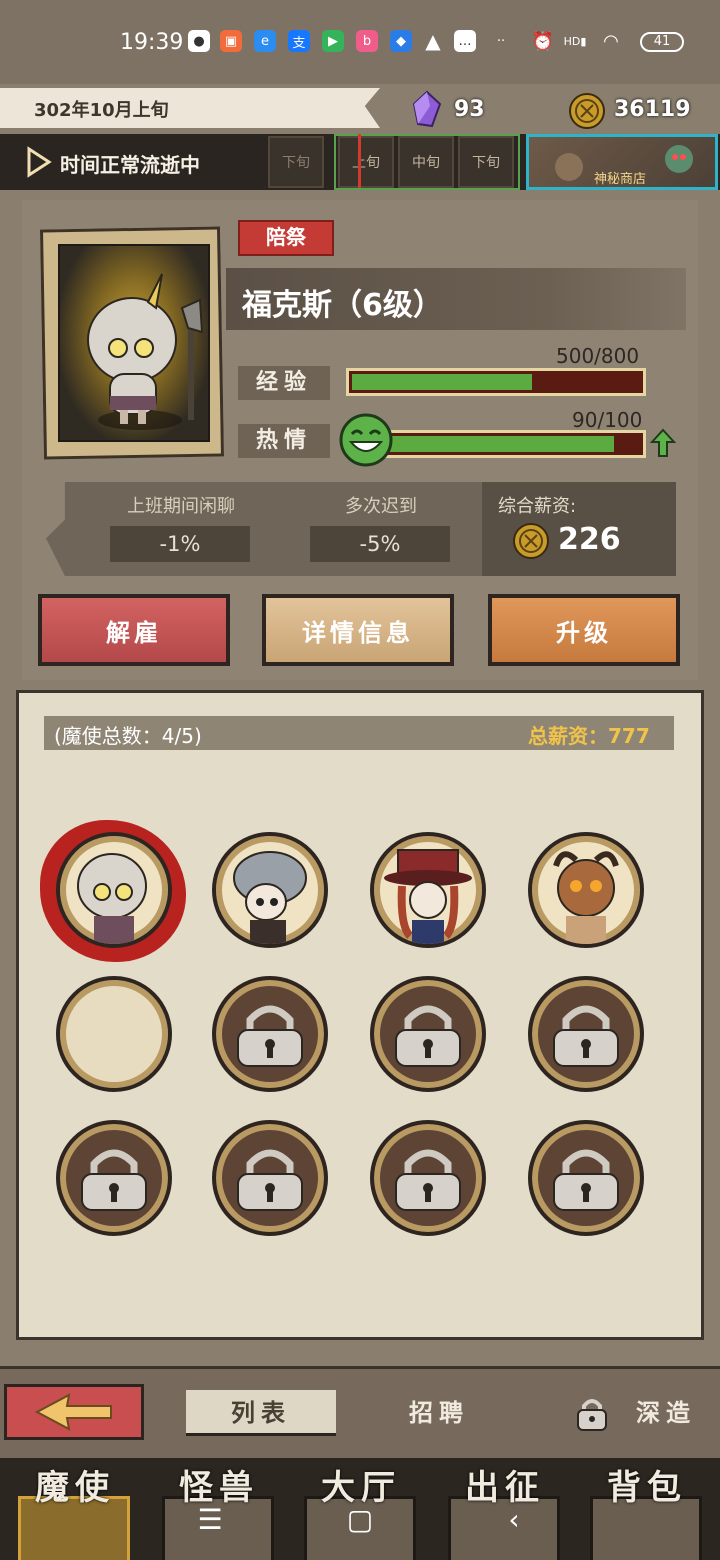 Image resolution: width=720 pixels, height=1560 pixels. Describe the element at coordinates (134, 630) in the screenshot. I see `fire-button: 解雇` at that location.